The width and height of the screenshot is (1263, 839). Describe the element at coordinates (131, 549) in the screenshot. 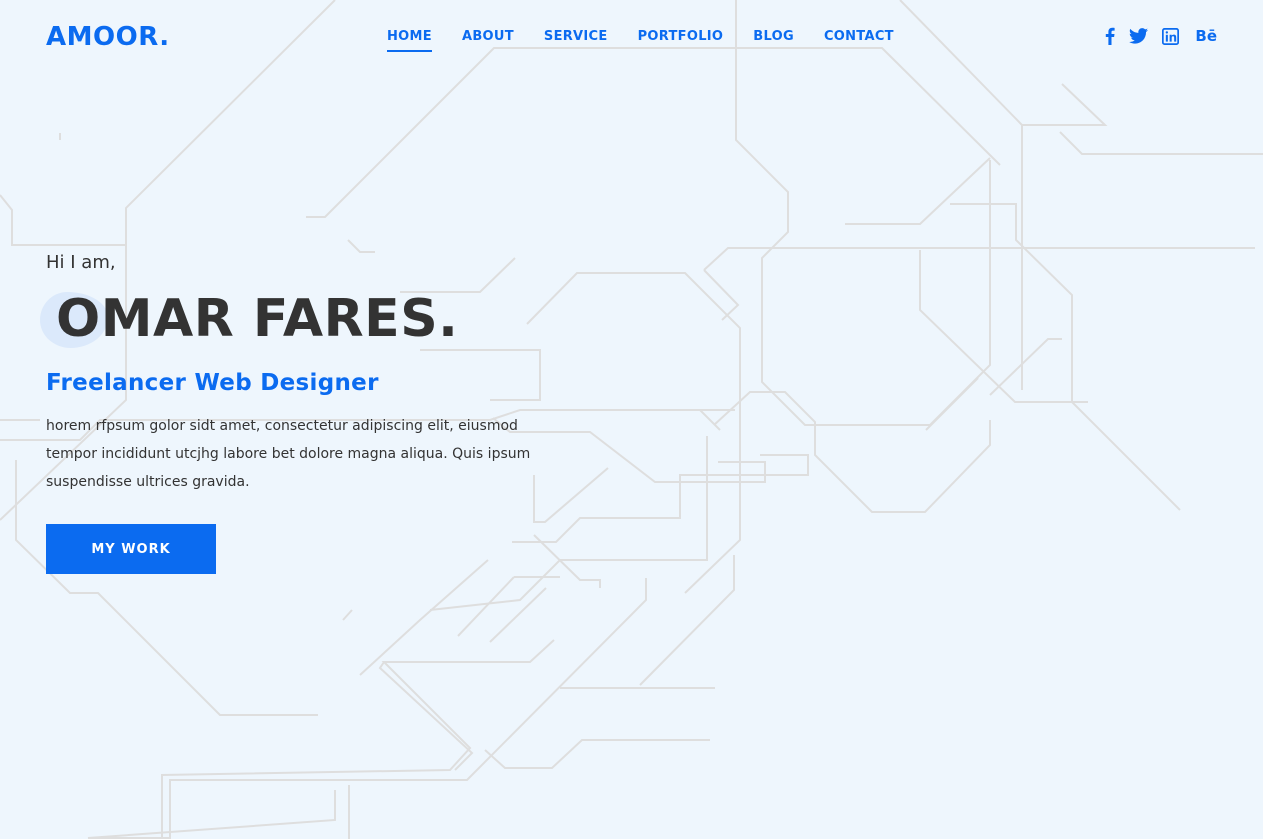

I see `my-work-button: MY WORK` at that location.